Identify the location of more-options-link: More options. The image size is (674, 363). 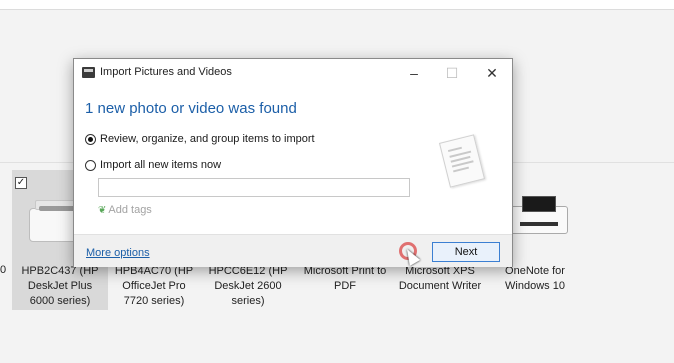
(118, 253).